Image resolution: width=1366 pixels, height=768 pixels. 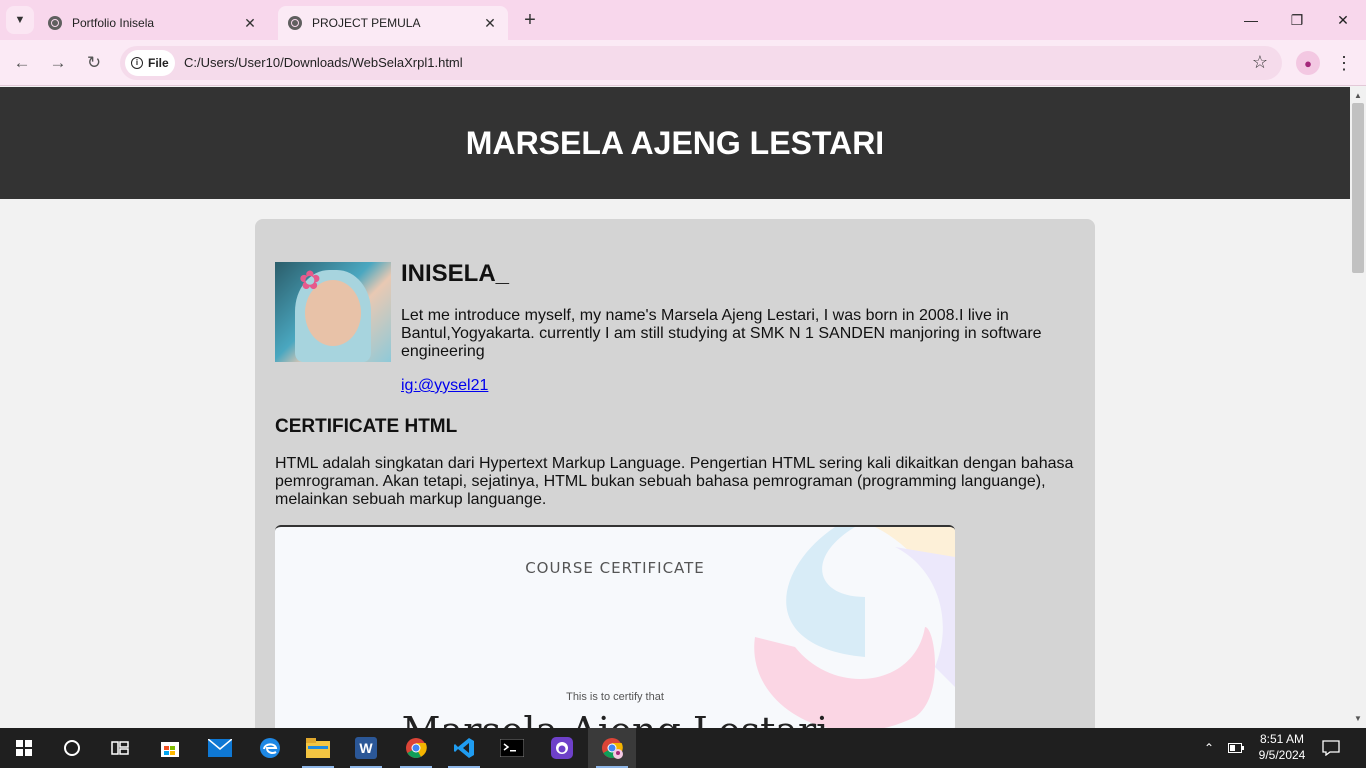 I want to click on tab-portfolio: Portfolio Inisela ✕, so click(x=153, y=23).